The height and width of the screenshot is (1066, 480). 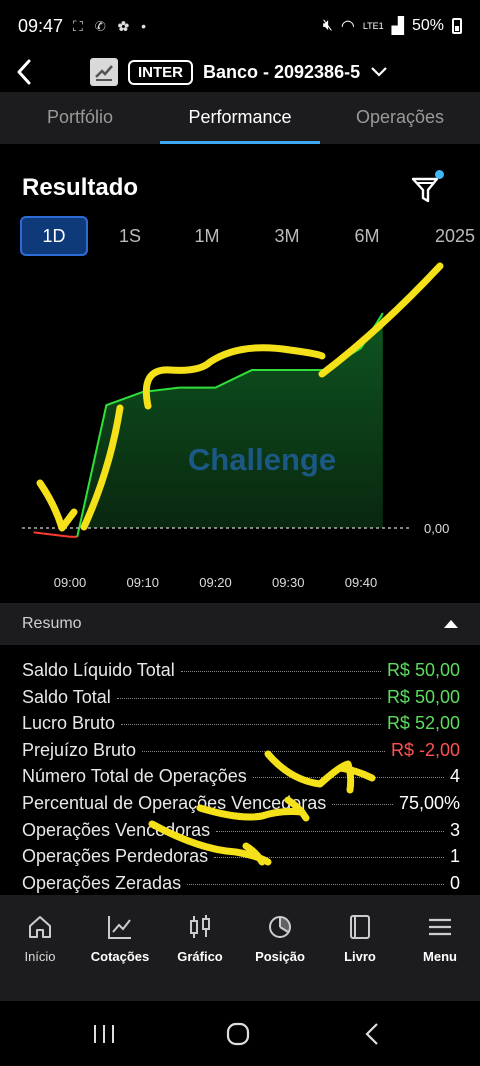 I want to click on summary-row: Saldo Total R$ 50,00, so click(x=241, y=700).